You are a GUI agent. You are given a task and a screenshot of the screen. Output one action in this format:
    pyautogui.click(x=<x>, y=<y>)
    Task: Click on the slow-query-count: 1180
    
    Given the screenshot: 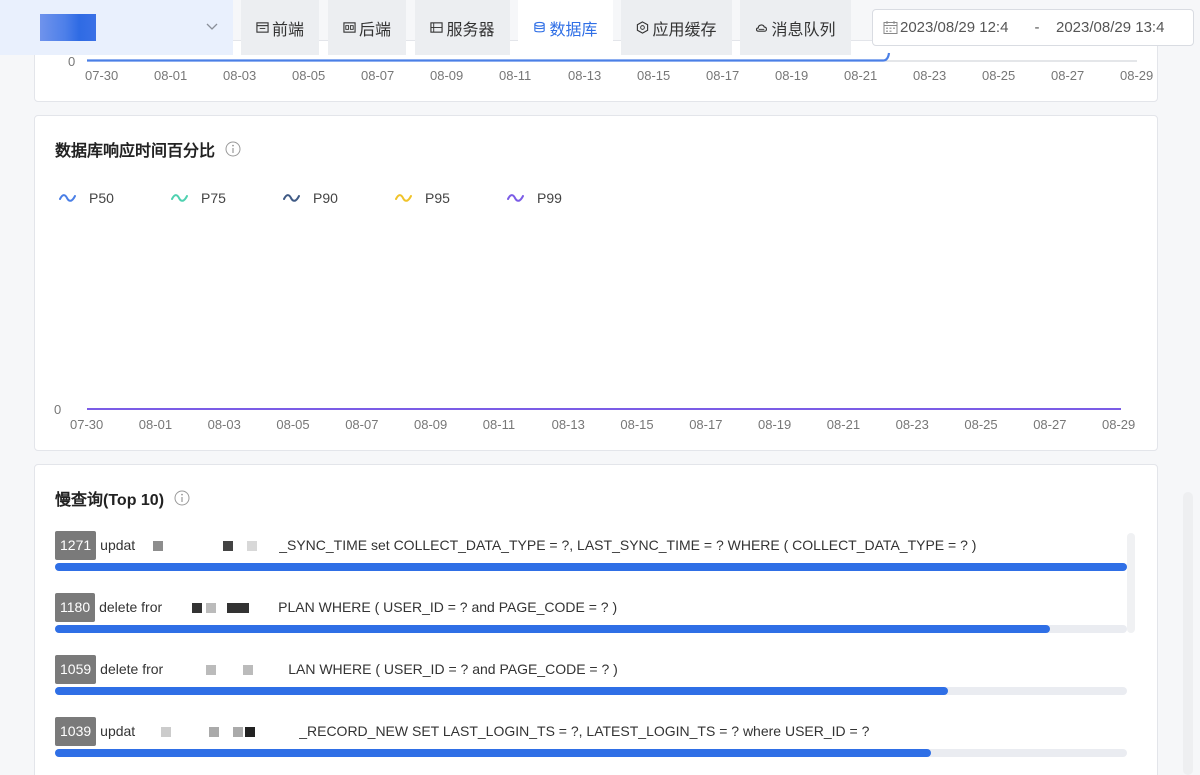 What is the action you would take?
    pyautogui.click(x=75, y=607)
    